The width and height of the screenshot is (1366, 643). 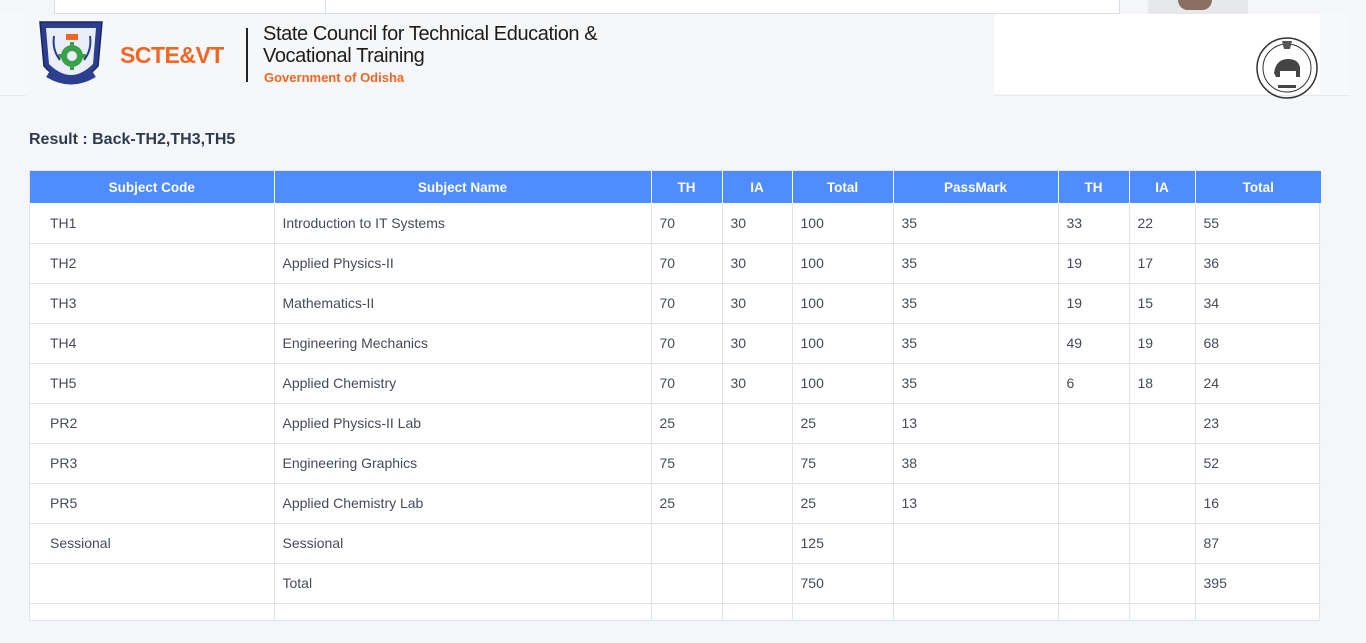 I want to click on cell-subject-code: TH5, so click(x=152, y=383).